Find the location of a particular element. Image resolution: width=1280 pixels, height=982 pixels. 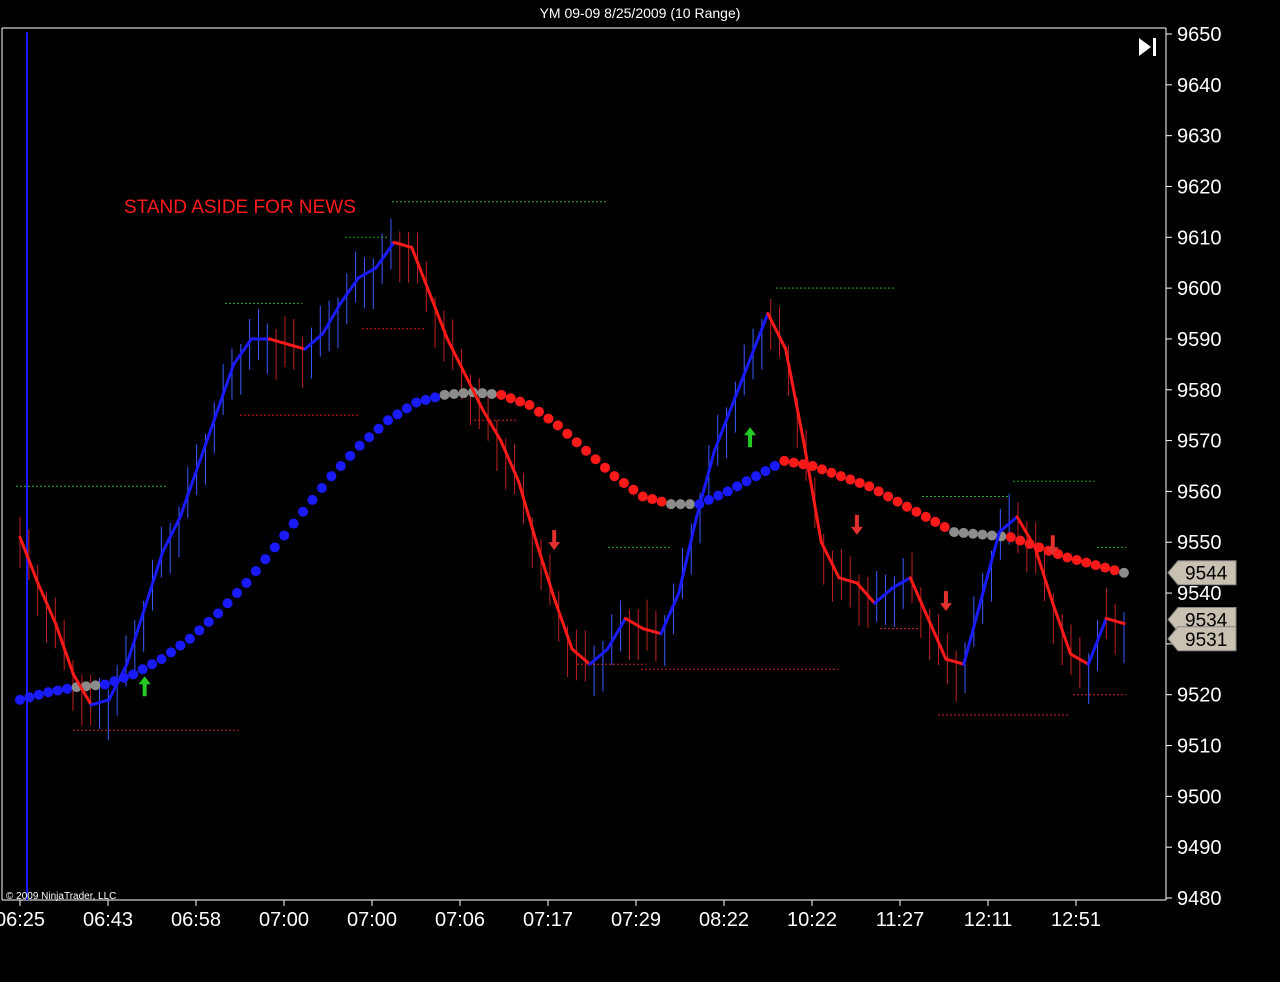

y-tick-label: 9600 is located at coordinates (1199, 289).